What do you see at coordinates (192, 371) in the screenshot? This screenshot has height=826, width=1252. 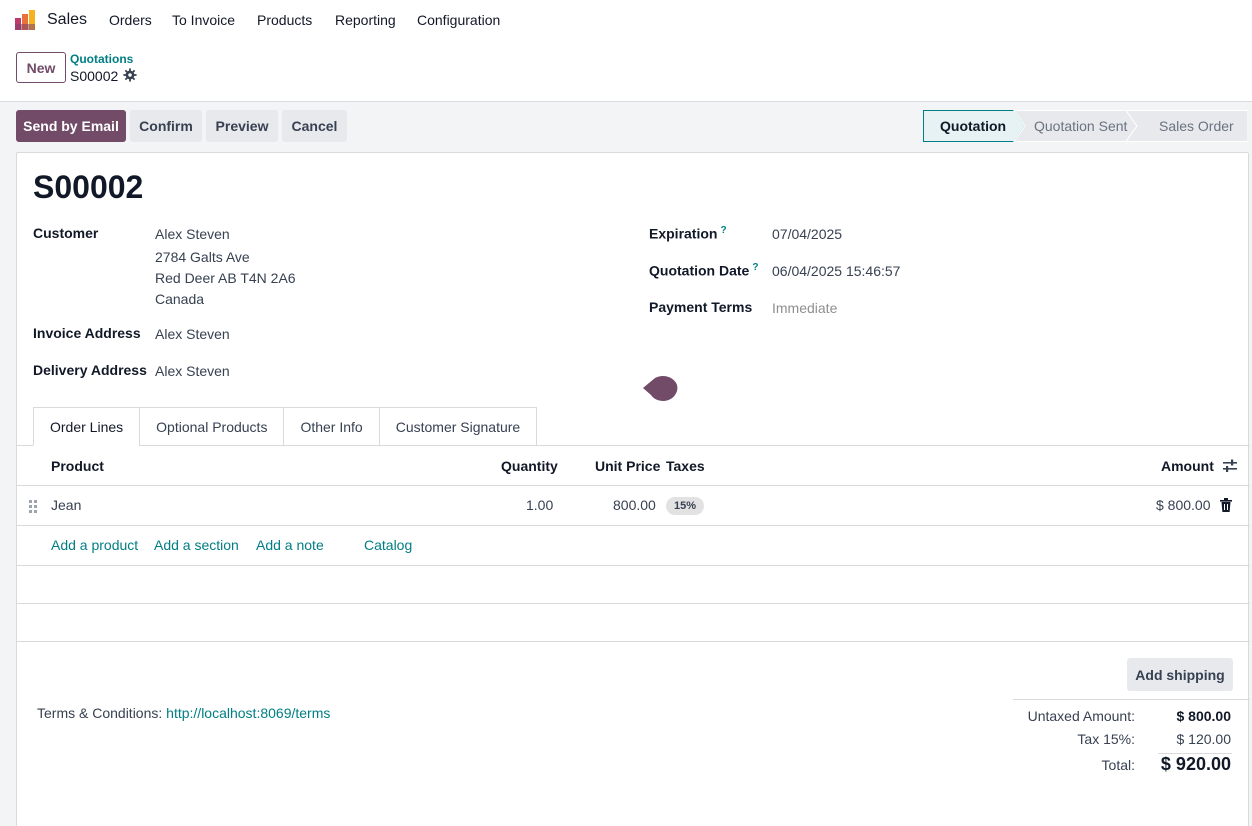 I see `delivery-address-field: Alex Steven` at bounding box center [192, 371].